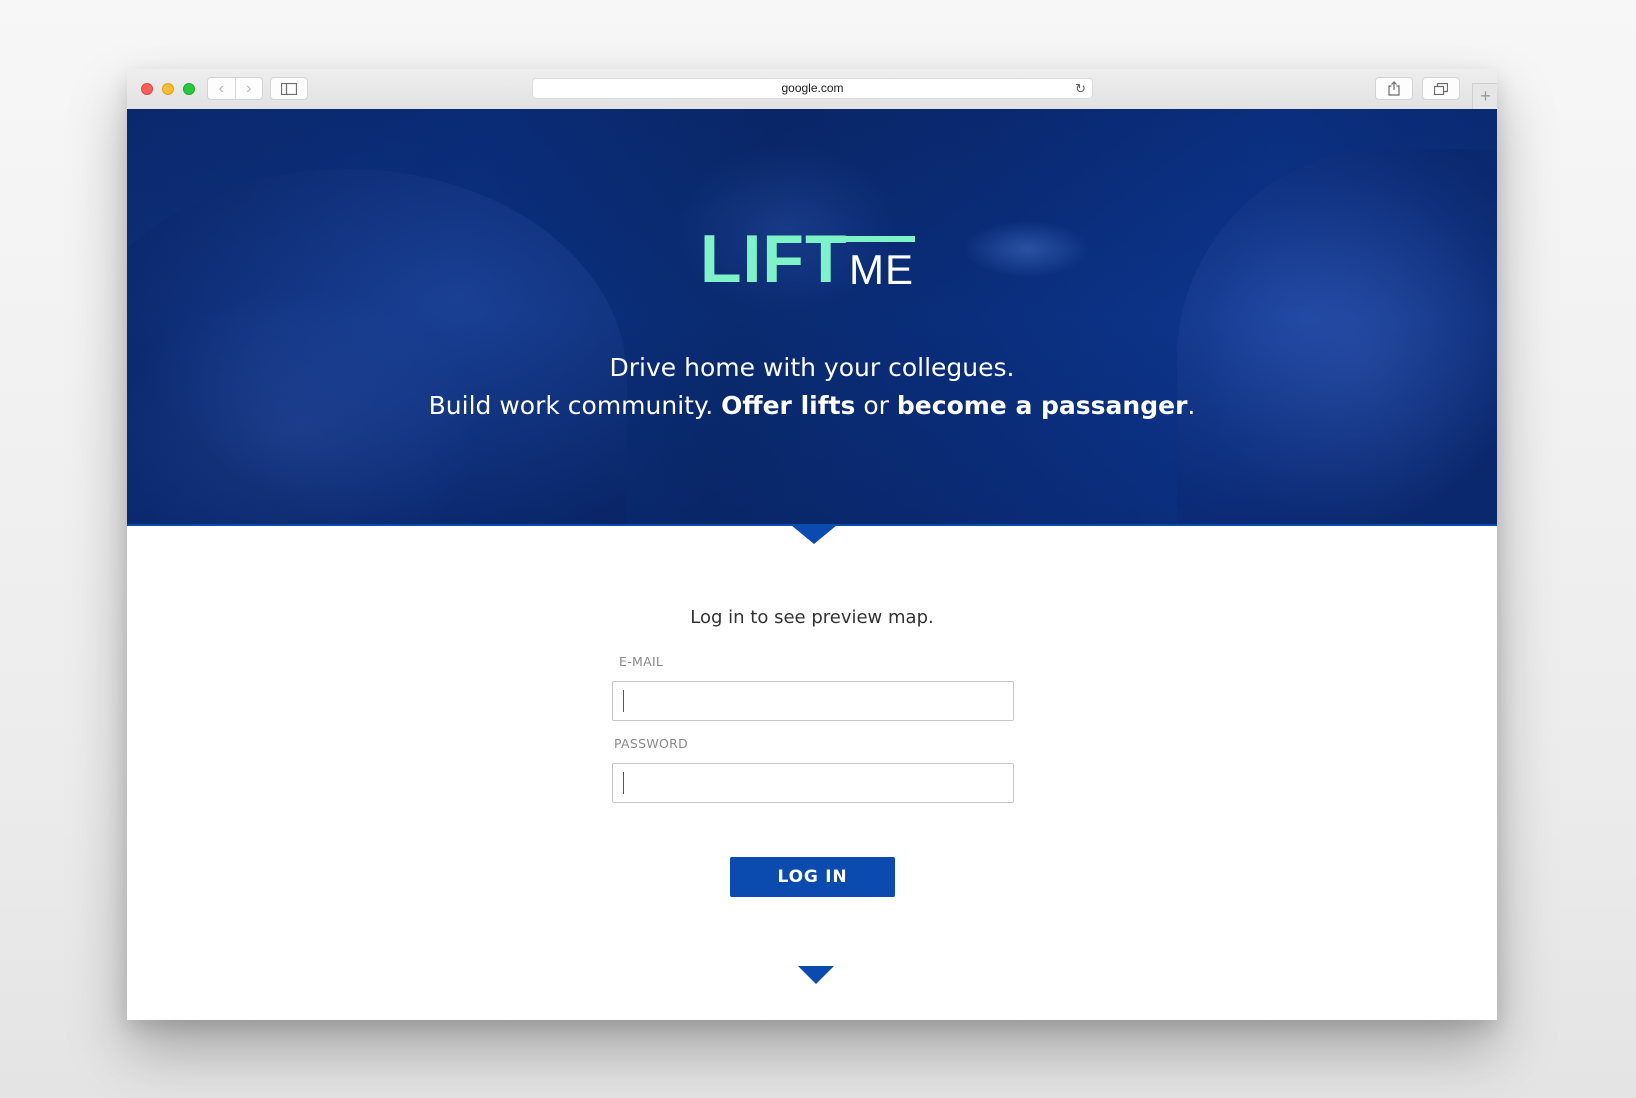 The image size is (1636, 1098). I want to click on logo-me-text: ME, so click(881, 269).